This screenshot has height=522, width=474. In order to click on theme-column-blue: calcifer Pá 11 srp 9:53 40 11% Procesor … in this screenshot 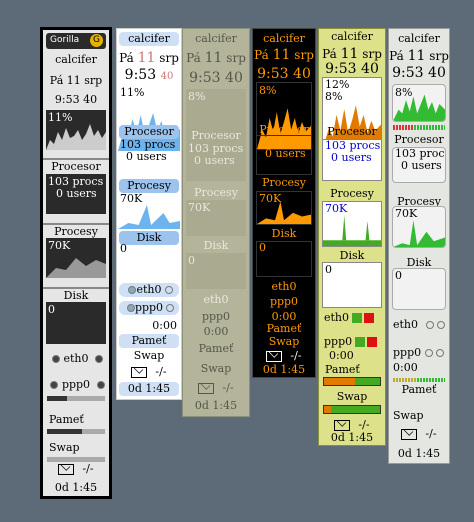, I will do `click(149, 214)`.